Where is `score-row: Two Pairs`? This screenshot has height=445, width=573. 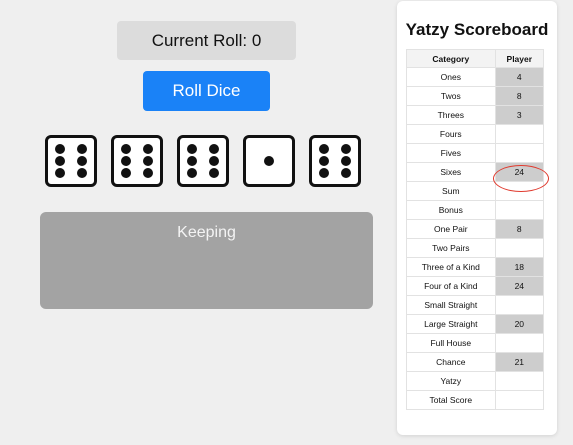
score-row: Two Pairs is located at coordinates (475, 248).